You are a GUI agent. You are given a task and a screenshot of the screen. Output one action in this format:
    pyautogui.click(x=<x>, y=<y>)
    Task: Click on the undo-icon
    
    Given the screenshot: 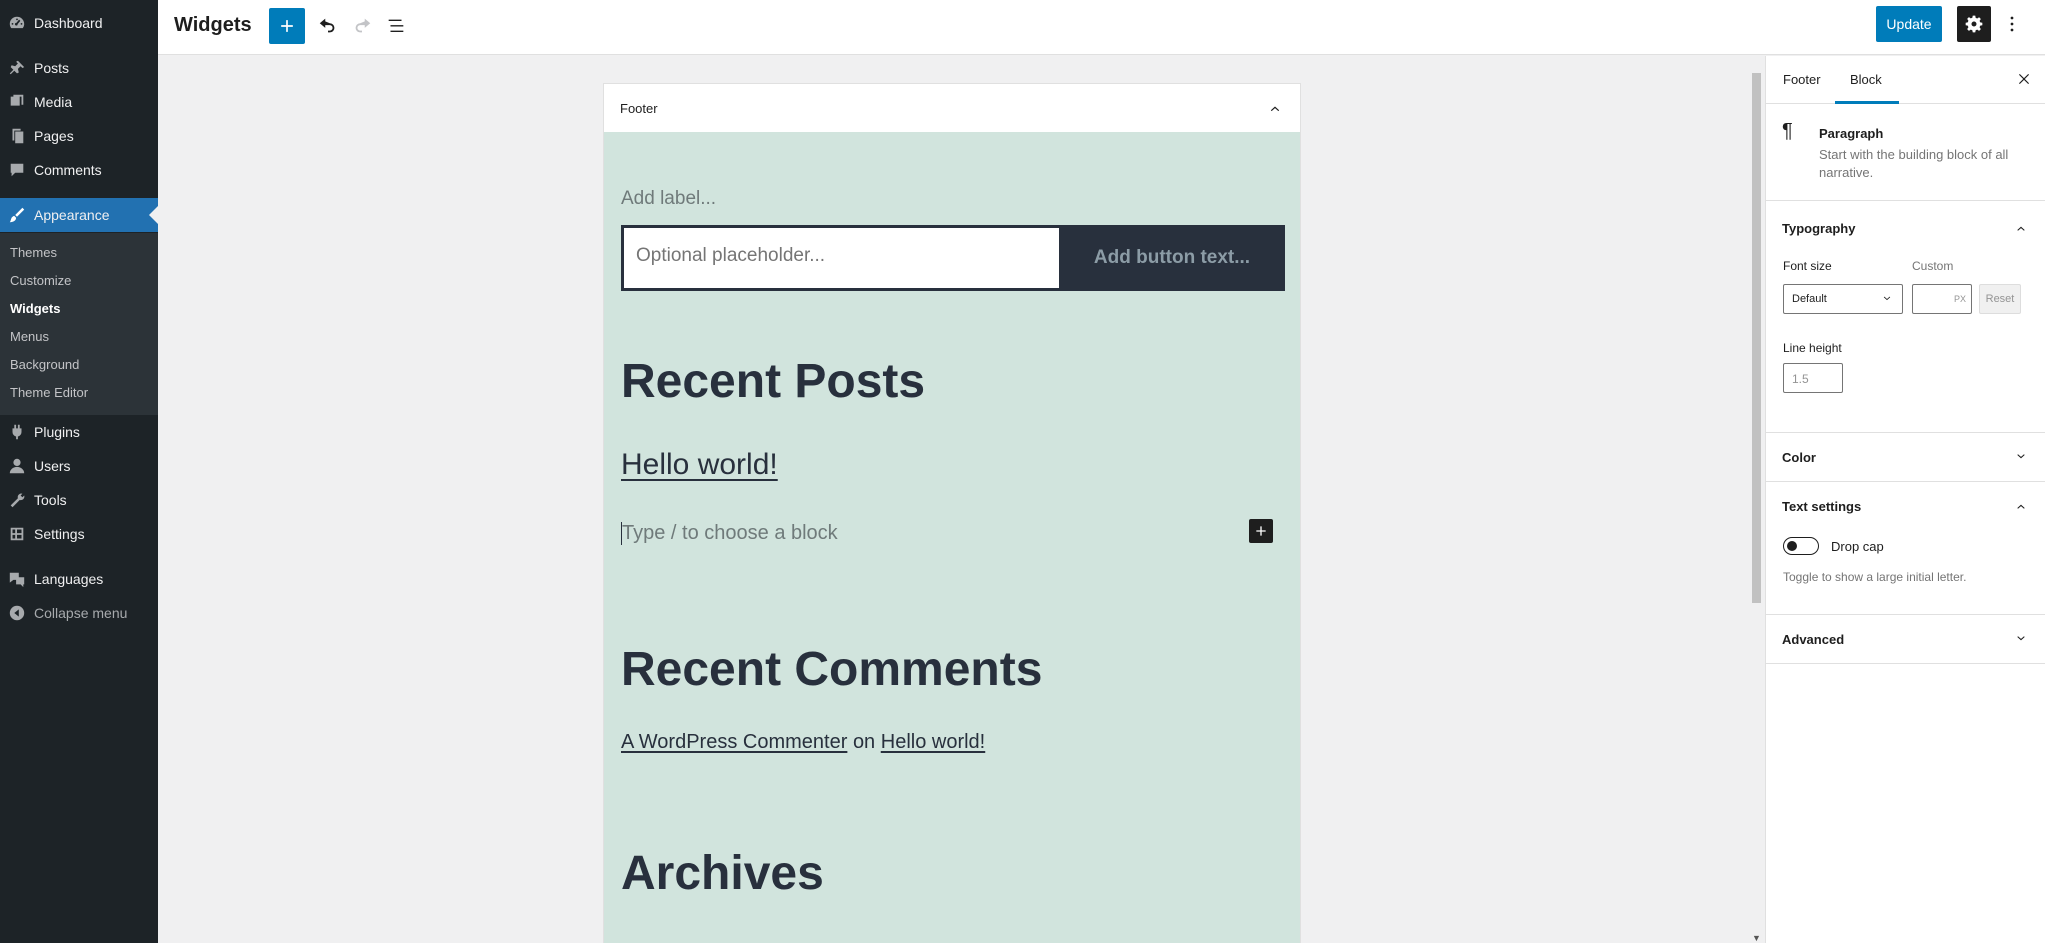 What is the action you would take?
    pyautogui.click(x=327, y=25)
    